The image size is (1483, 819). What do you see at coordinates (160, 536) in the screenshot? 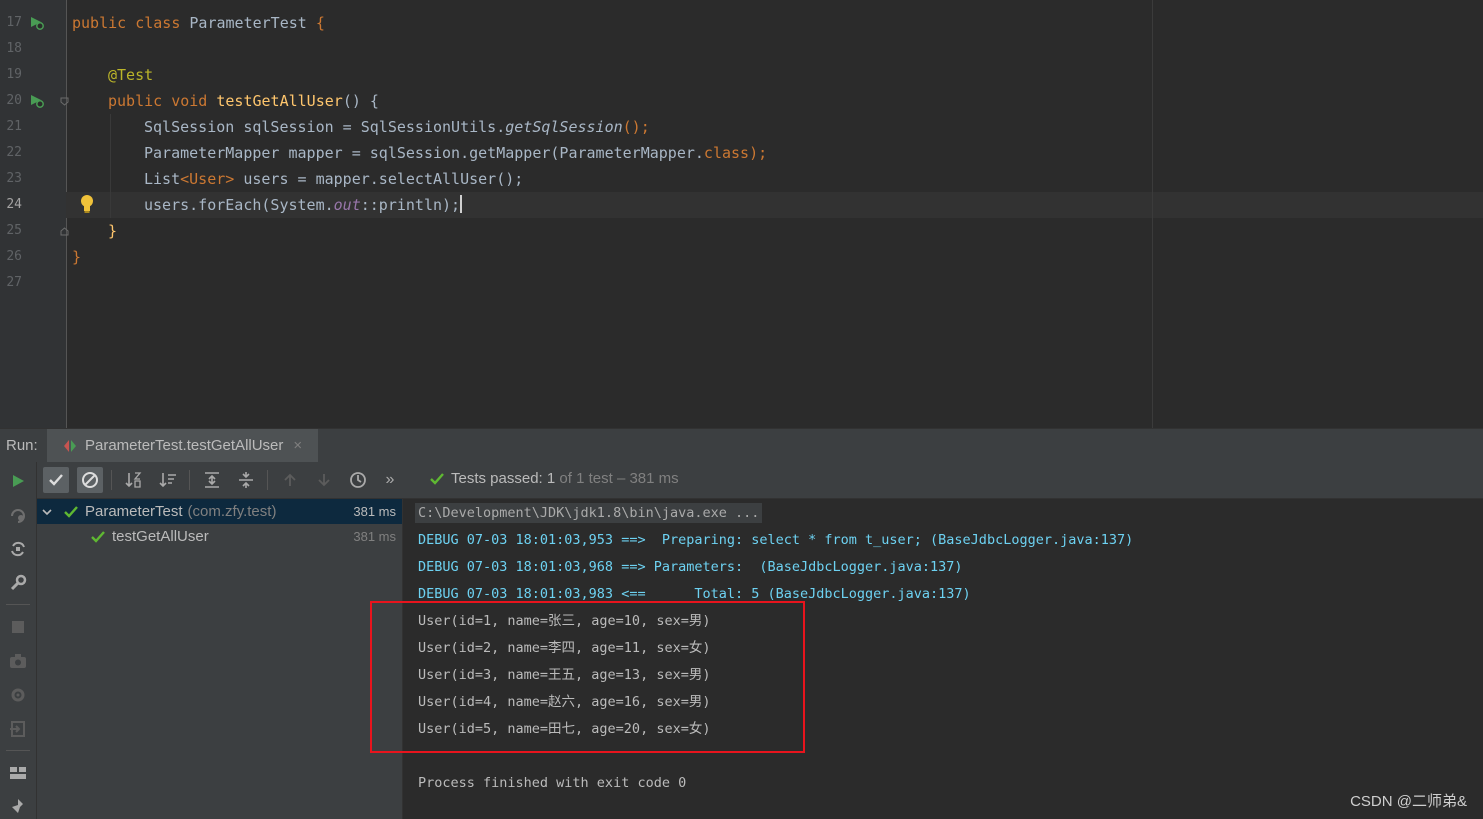
I see `tree-item-label: testGetAllUser` at bounding box center [160, 536].